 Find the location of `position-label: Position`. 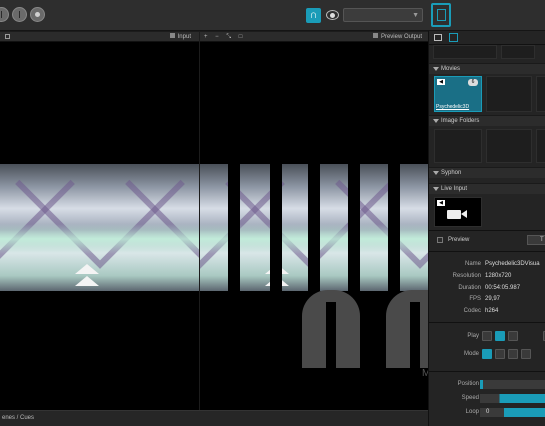

position-label: Position is located at coordinates (468, 384).